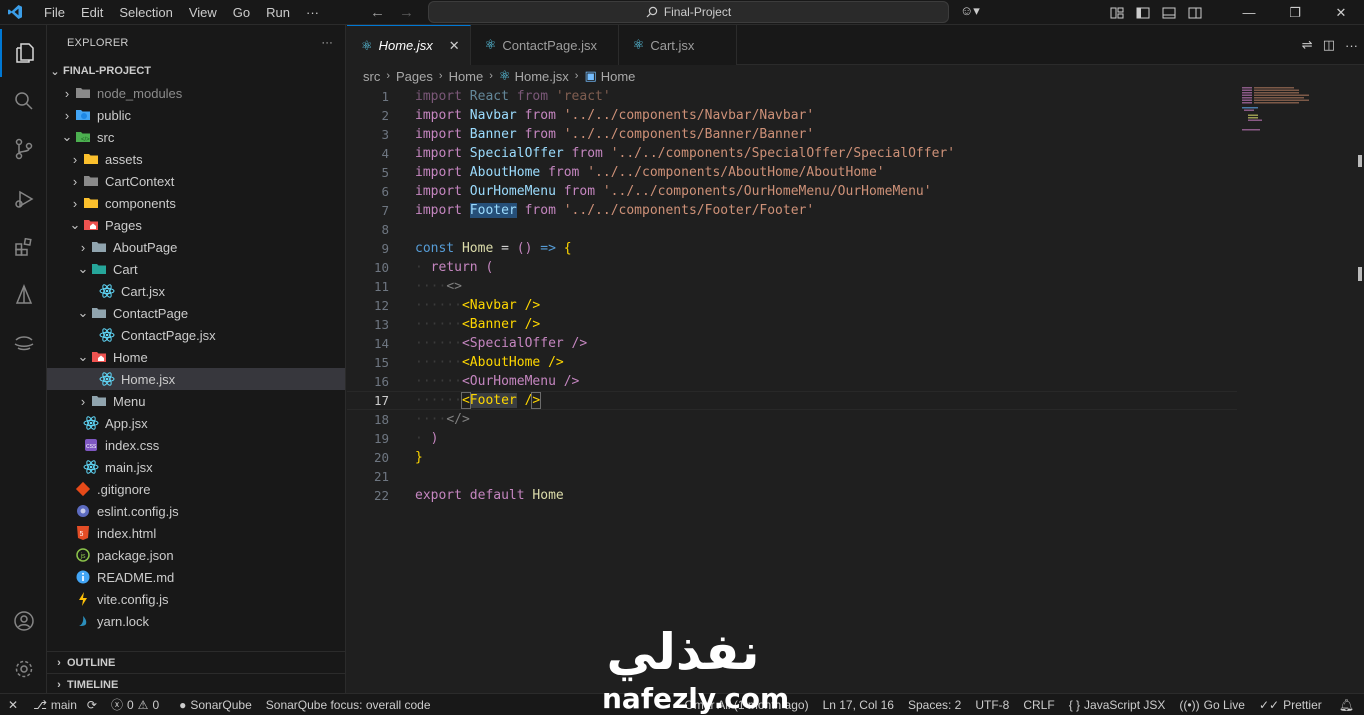 The height and width of the screenshot is (715, 1364). I want to click on sonarqube-icon, so click(23, 343).